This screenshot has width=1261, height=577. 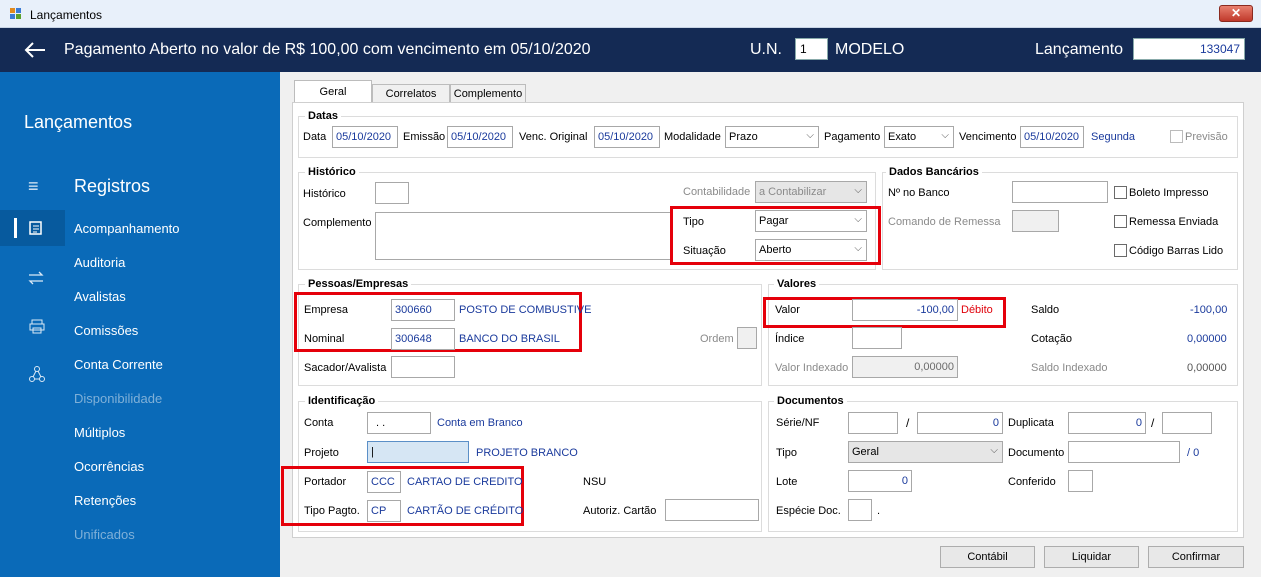 What do you see at coordinates (399, 423) in the screenshot?
I see `conta-field: . .` at bounding box center [399, 423].